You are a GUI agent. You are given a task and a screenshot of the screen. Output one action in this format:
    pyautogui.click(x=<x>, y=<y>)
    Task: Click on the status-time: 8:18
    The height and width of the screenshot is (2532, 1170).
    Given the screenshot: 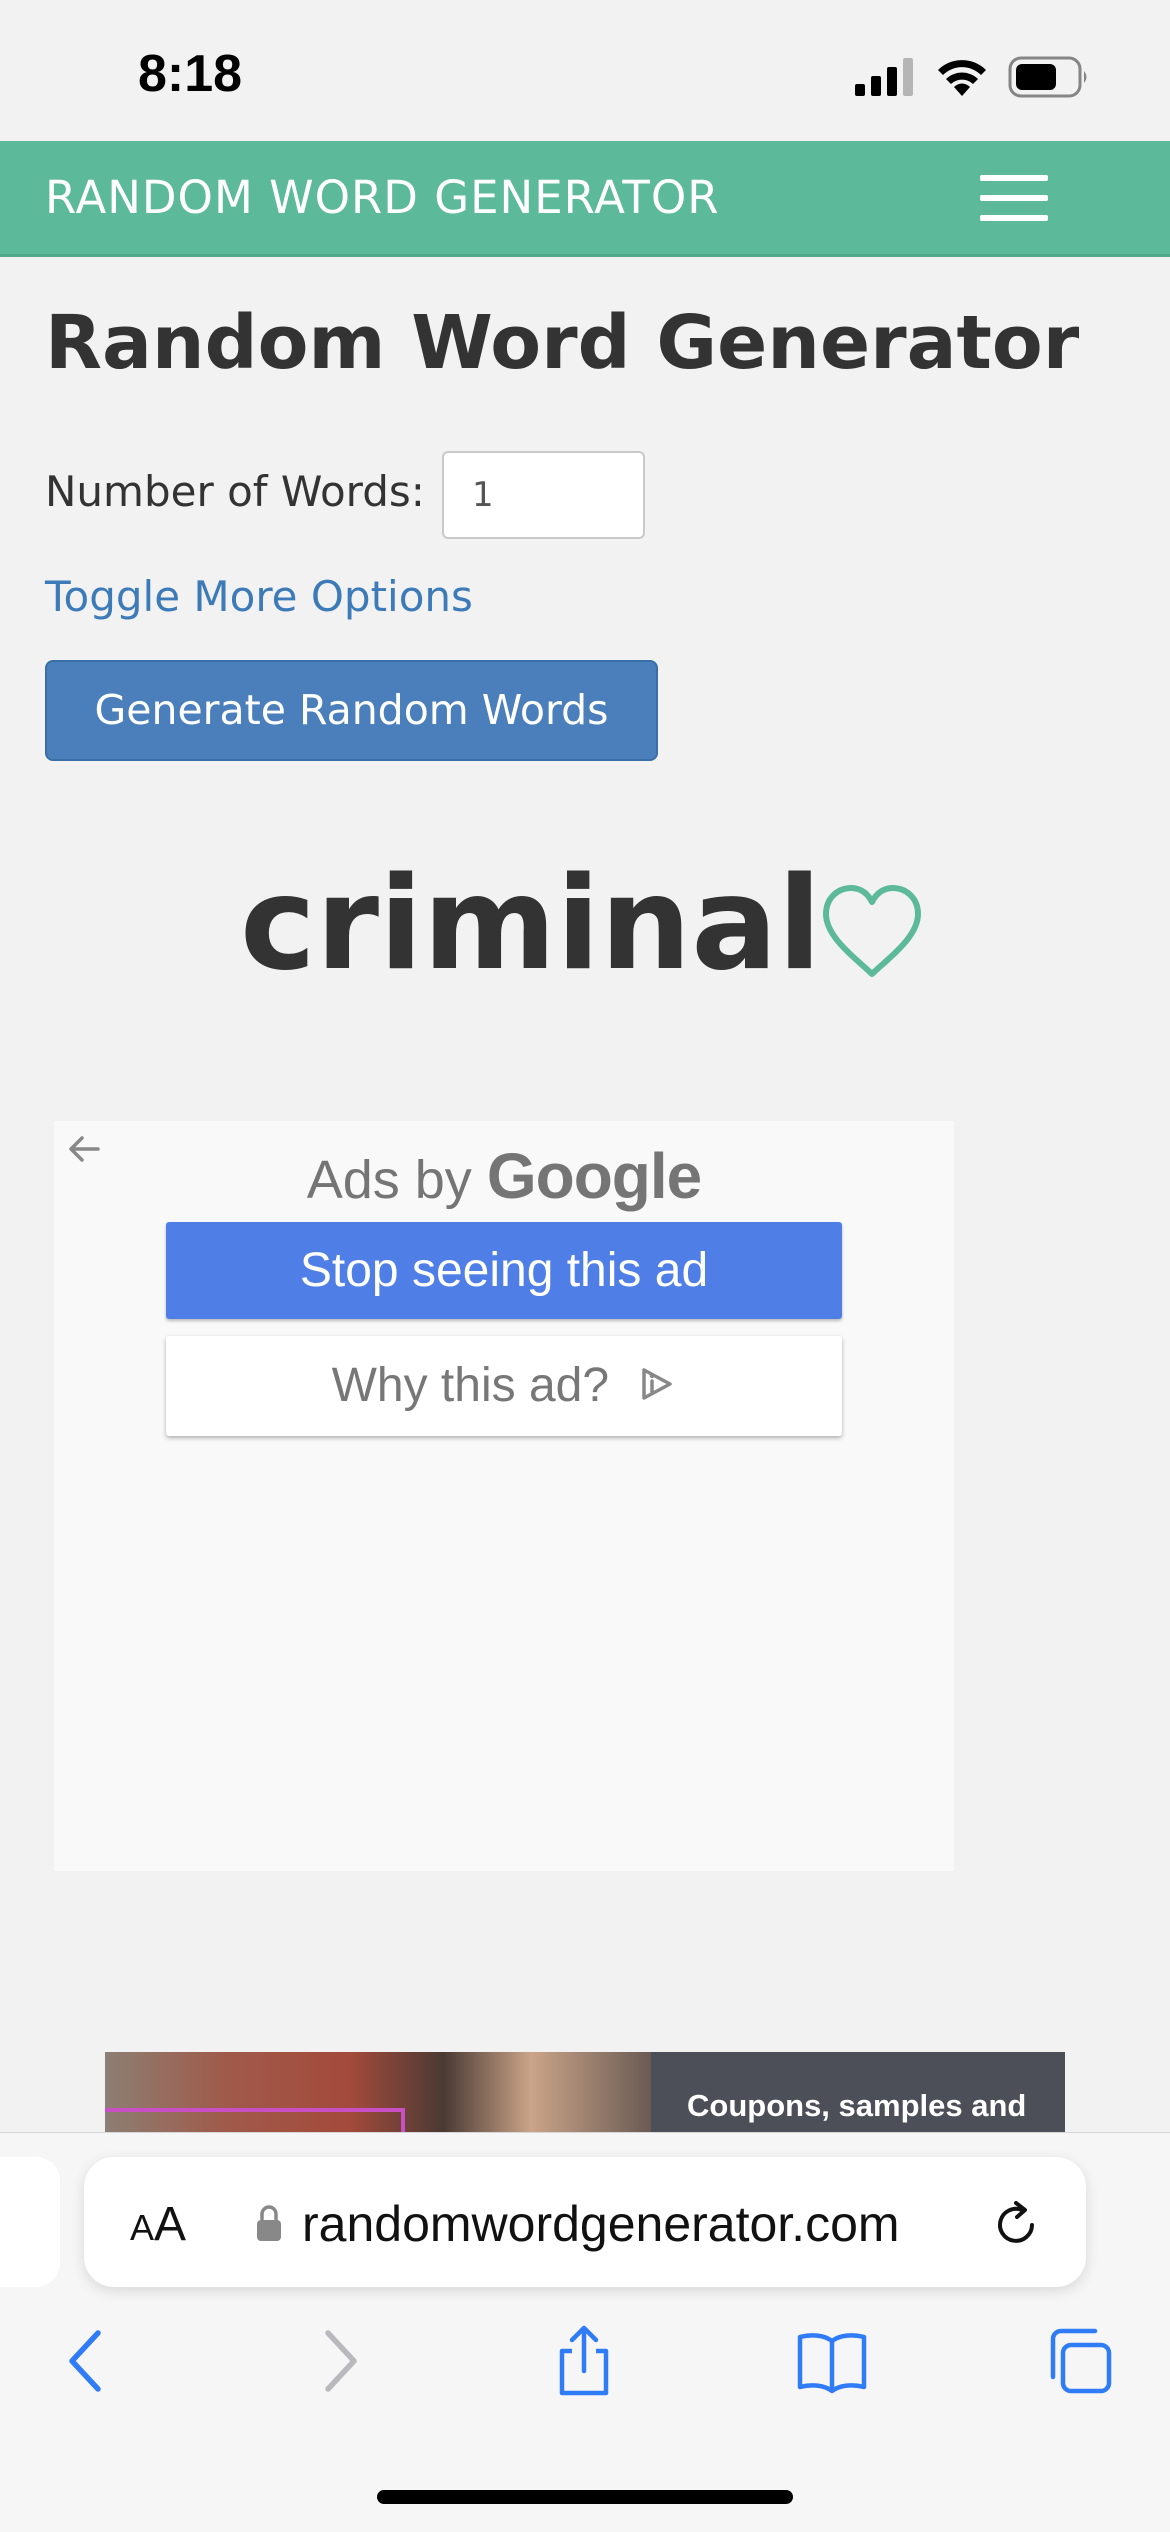 What is the action you would take?
    pyautogui.click(x=190, y=74)
    